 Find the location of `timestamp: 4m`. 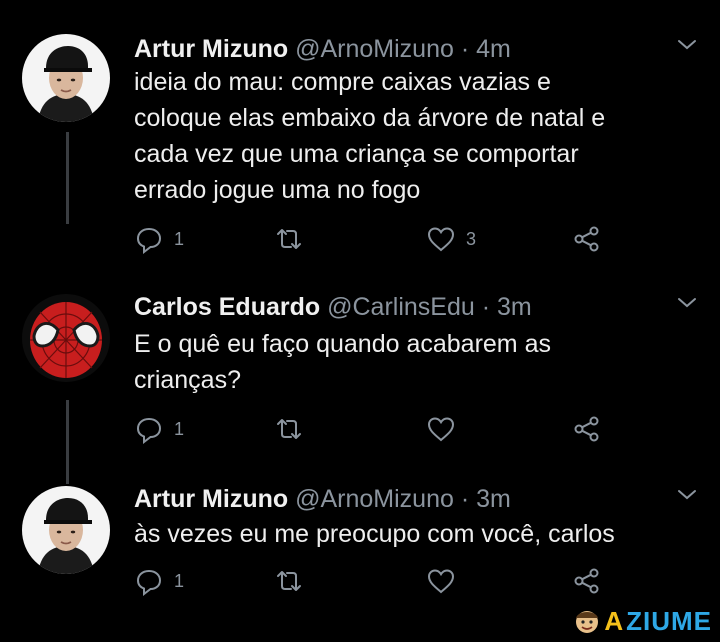

timestamp: 4m is located at coordinates (493, 49).